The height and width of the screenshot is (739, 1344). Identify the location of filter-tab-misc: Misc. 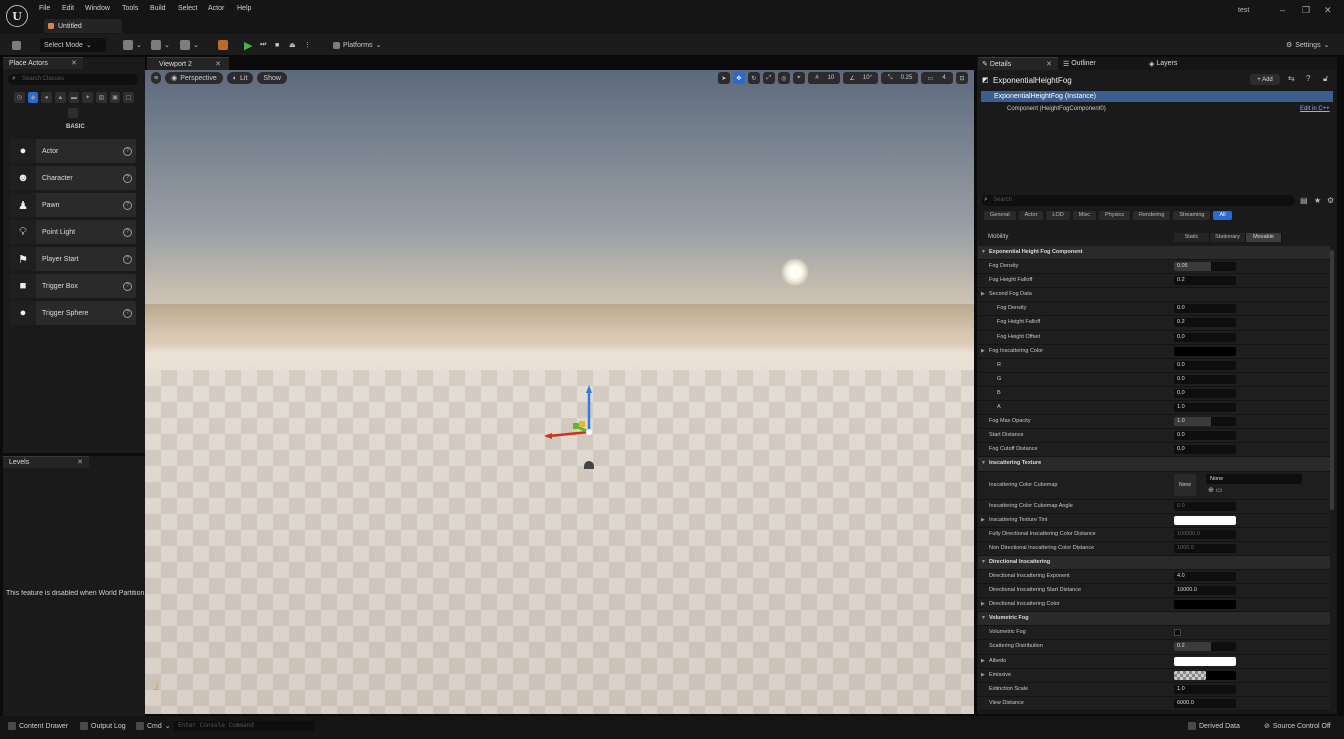
(1084, 215).